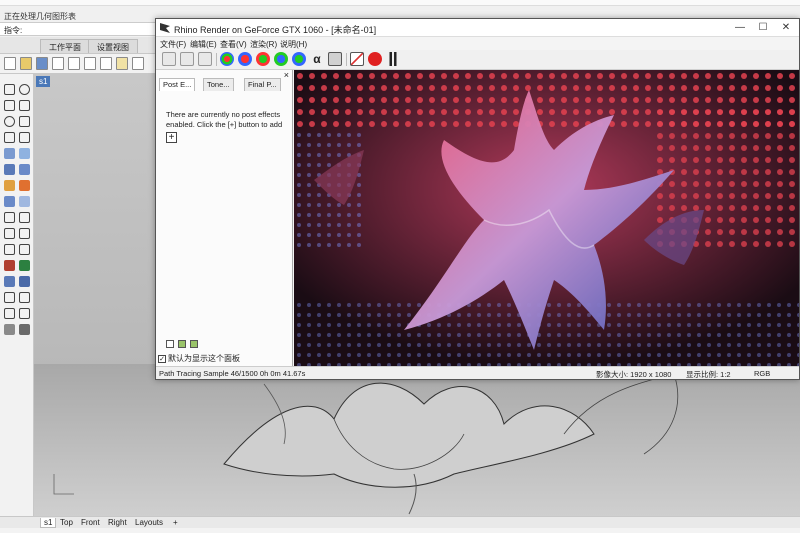  What do you see at coordinates (24, 137) in the screenshot?
I see `polygon-icon` at bounding box center [24, 137].